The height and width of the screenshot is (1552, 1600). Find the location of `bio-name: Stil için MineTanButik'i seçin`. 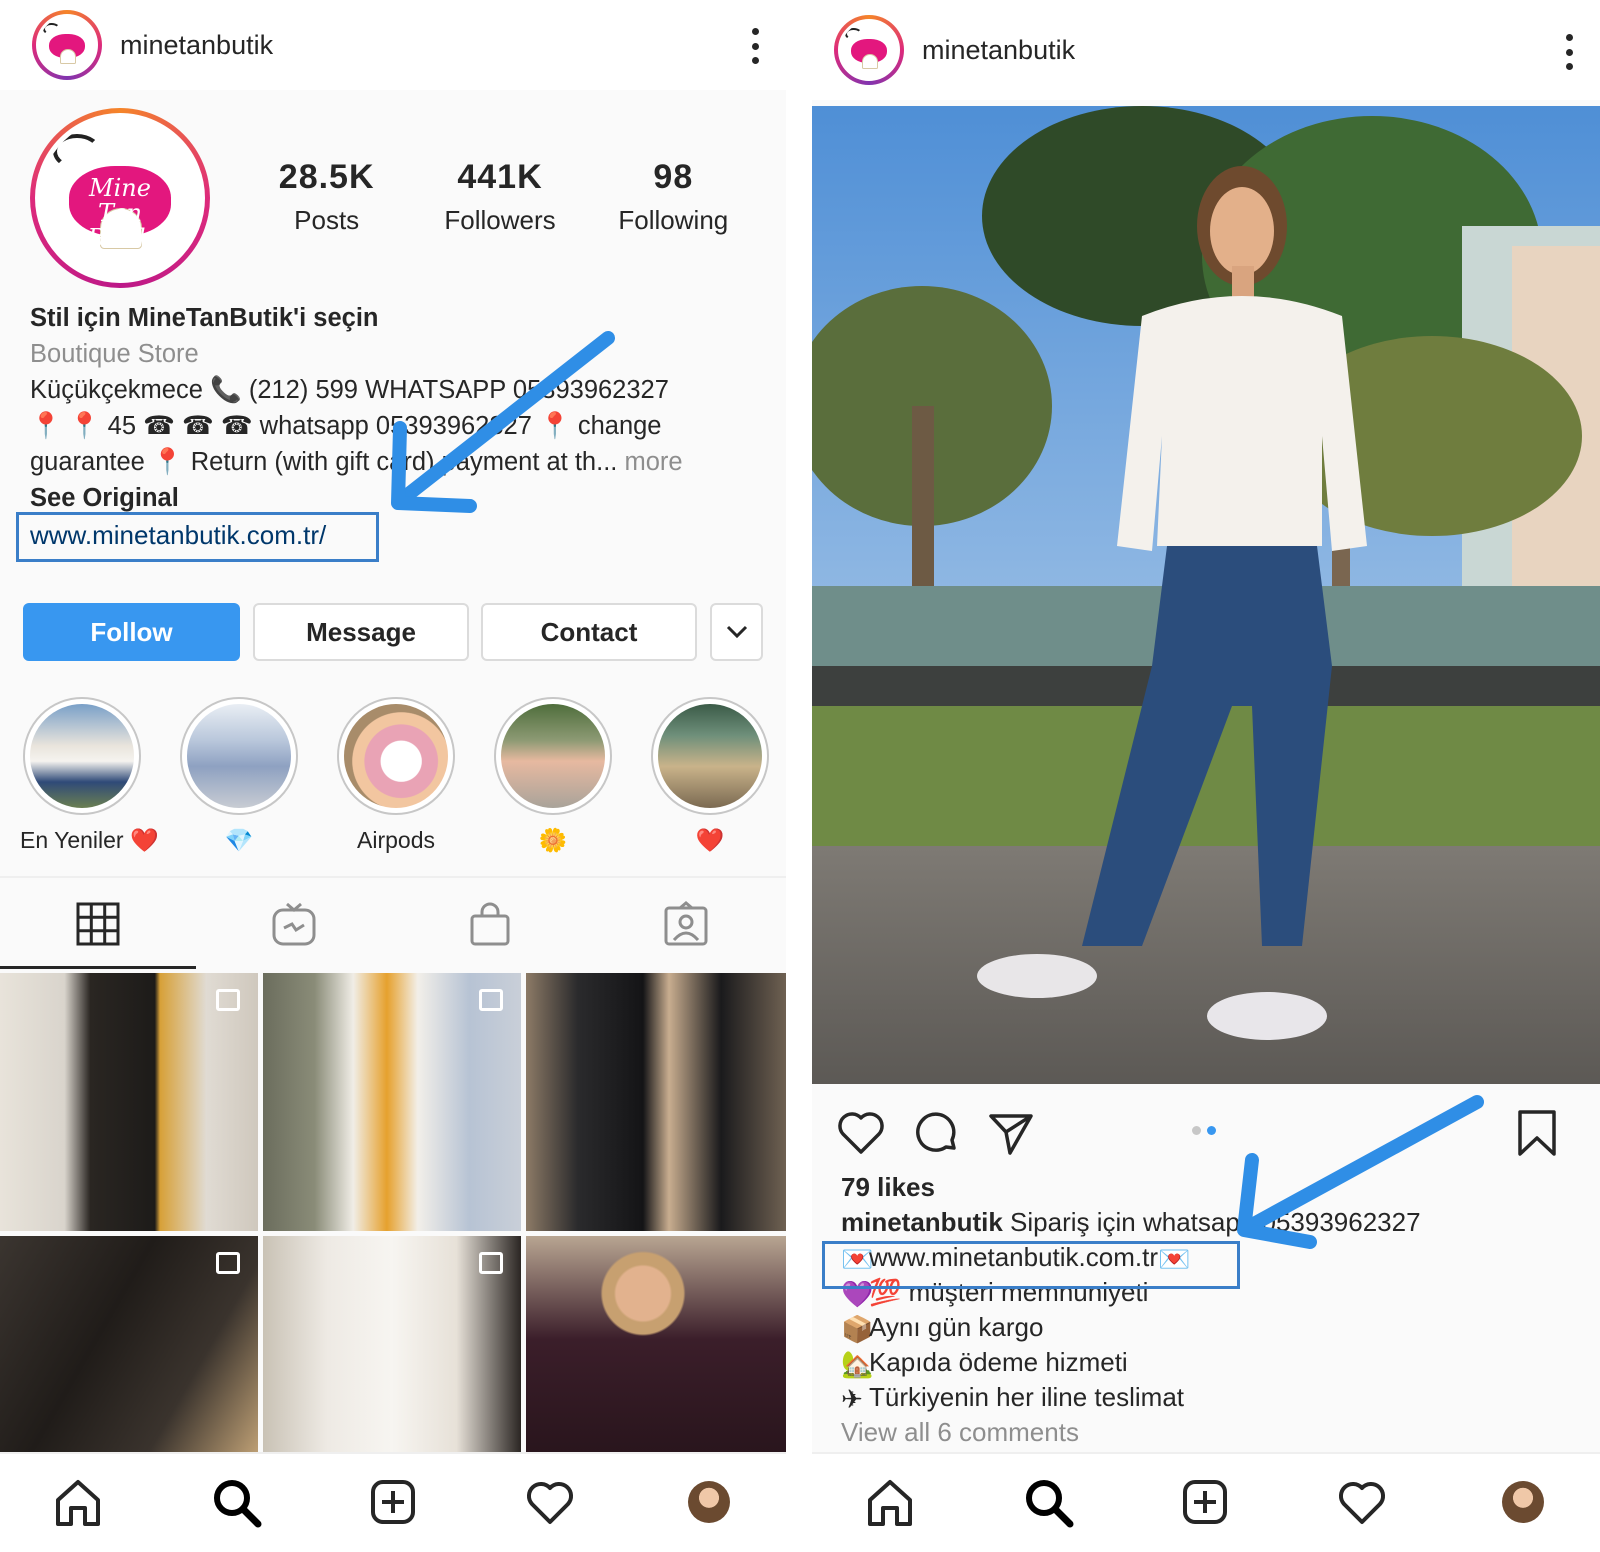

bio-name: Stil için MineTanButik'i seçin is located at coordinates (204, 318).